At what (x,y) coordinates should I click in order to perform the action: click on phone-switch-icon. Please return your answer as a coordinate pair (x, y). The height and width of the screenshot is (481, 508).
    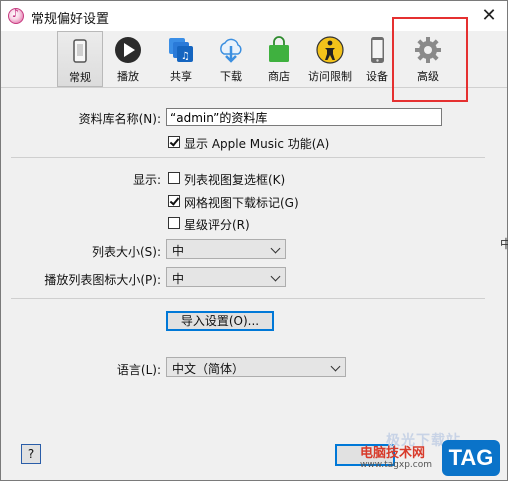
    Looking at the image, I should click on (80, 51).